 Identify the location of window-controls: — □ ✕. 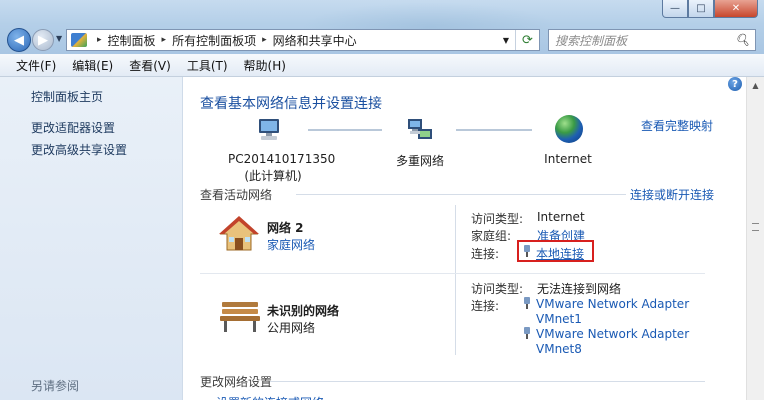
(710, 9).